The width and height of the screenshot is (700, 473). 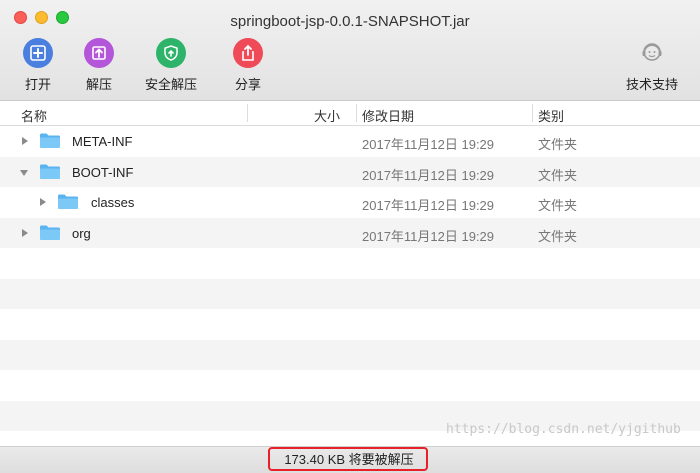 What do you see at coordinates (171, 84) in the screenshot?
I see `safe-extract-label: 安全解压` at bounding box center [171, 84].